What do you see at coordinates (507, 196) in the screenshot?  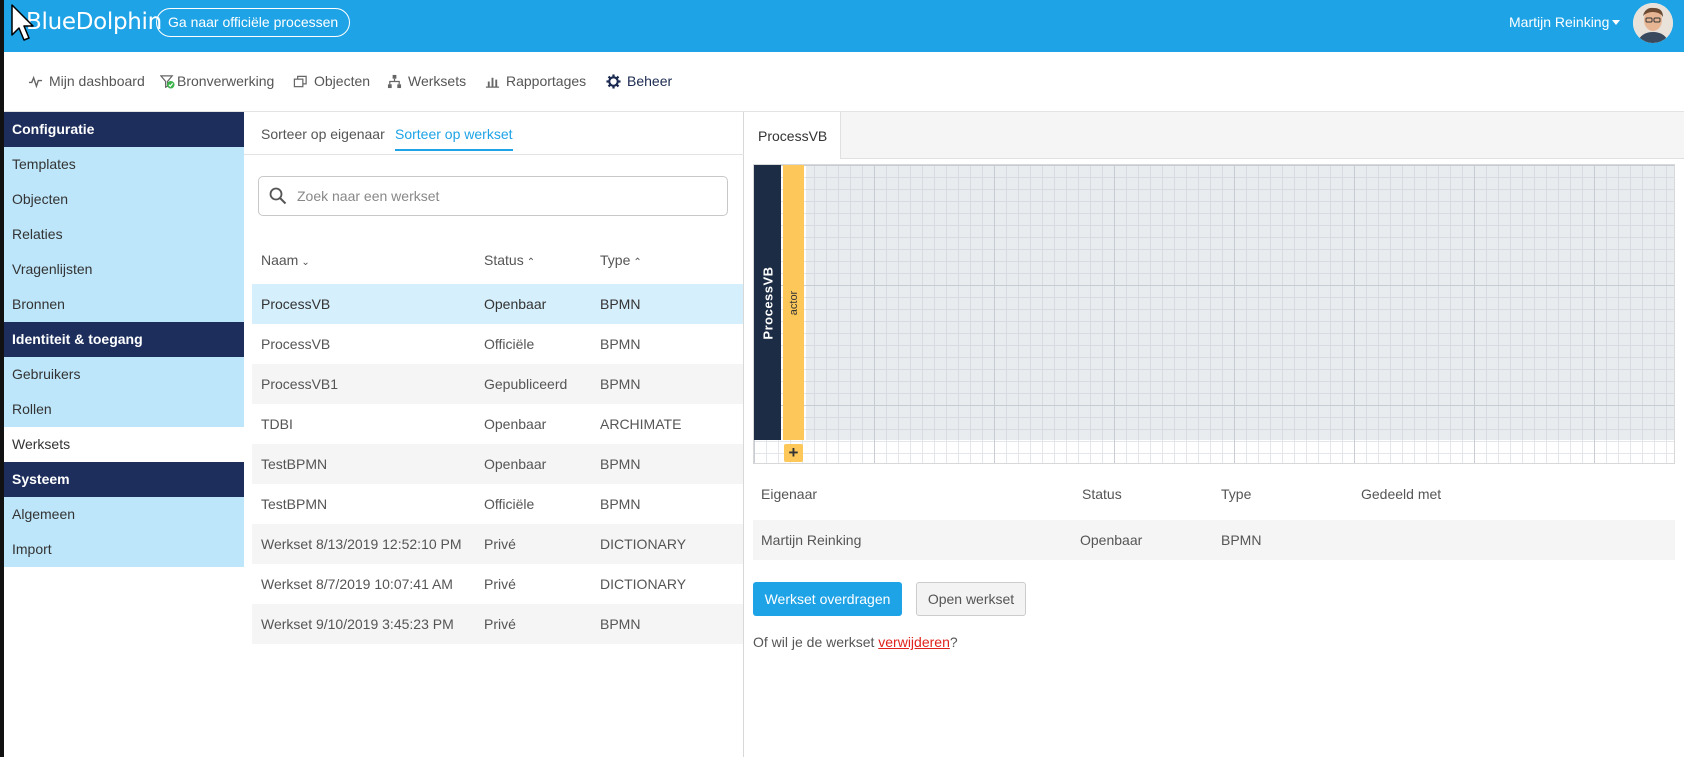 I see `search-input` at bounding box center [507, 196].